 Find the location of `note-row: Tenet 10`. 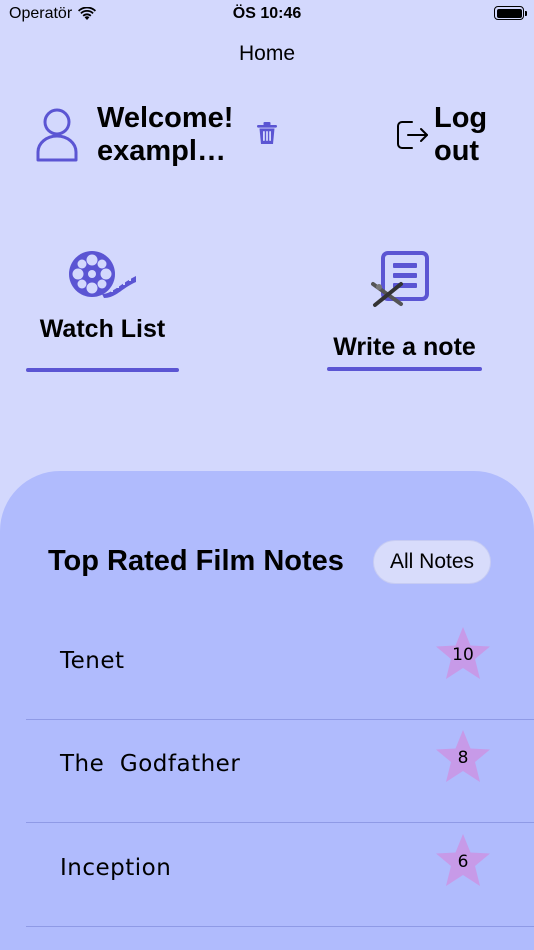

note-row: Tenet 10 is located at coordinates (280, 668).